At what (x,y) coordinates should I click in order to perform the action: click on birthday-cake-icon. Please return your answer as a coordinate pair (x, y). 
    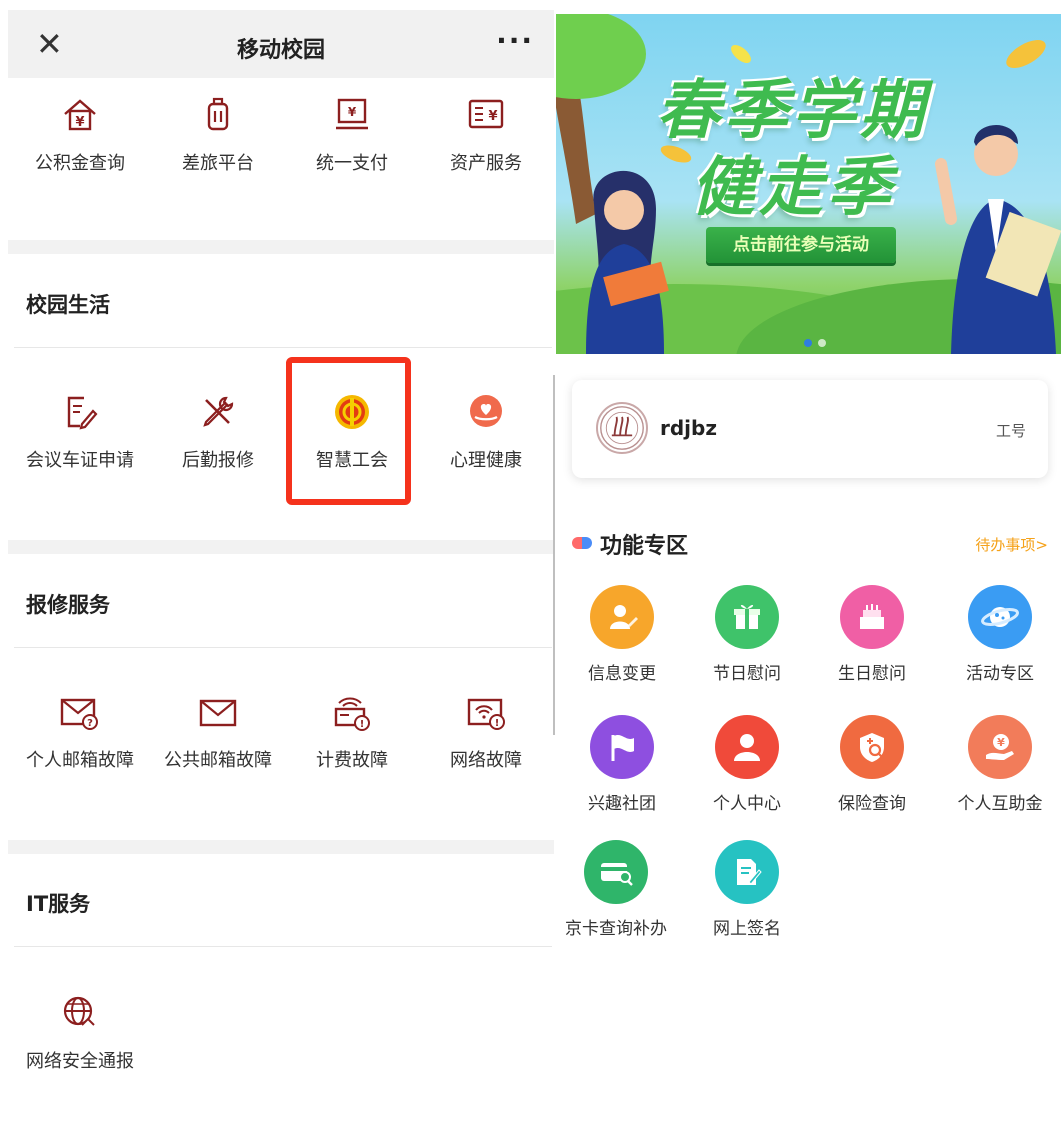
    Looking at the image, I should click on (872, 617).